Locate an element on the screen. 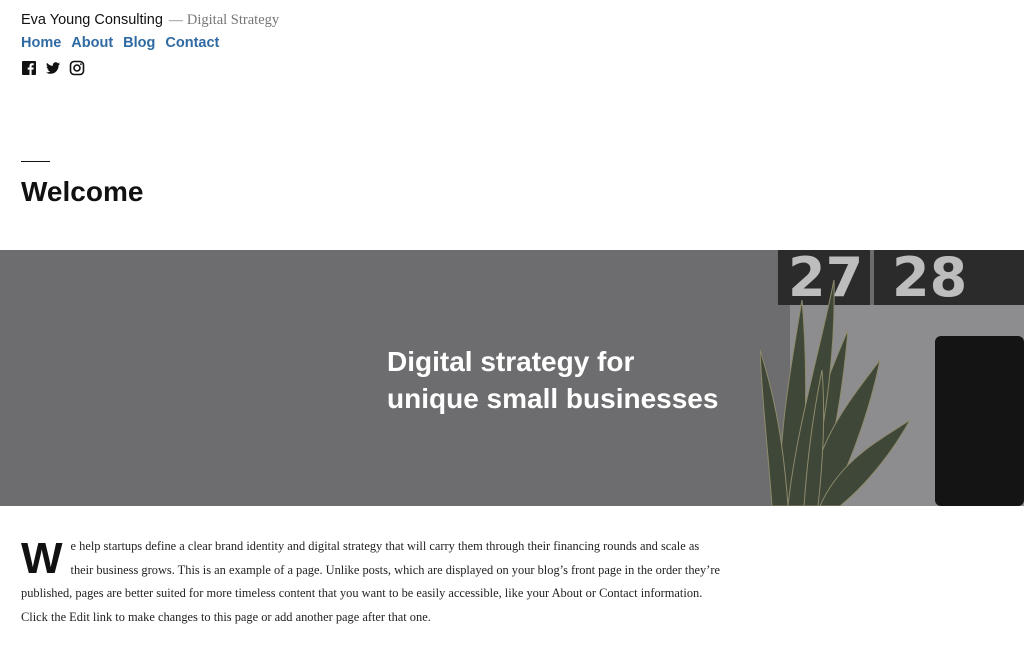 The image size is (1024, 665). dropcap-letter: W is located at coordinates (42, 558).